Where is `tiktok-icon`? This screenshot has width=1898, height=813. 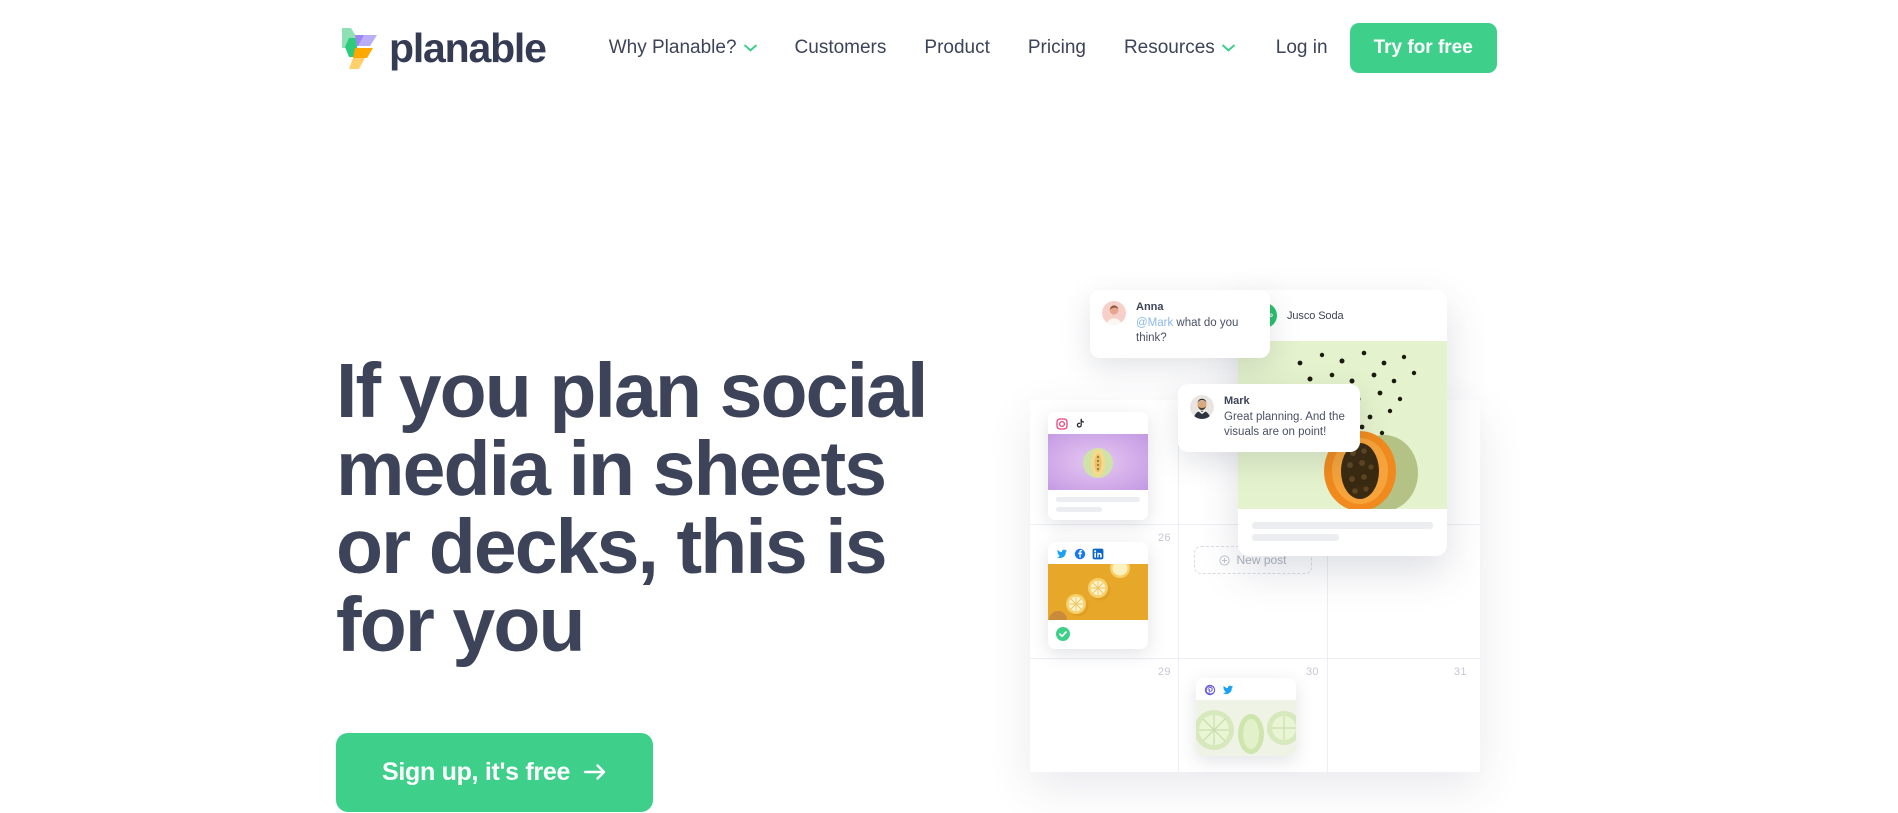 tiktok-icon is located at coordinates (1080, 423).